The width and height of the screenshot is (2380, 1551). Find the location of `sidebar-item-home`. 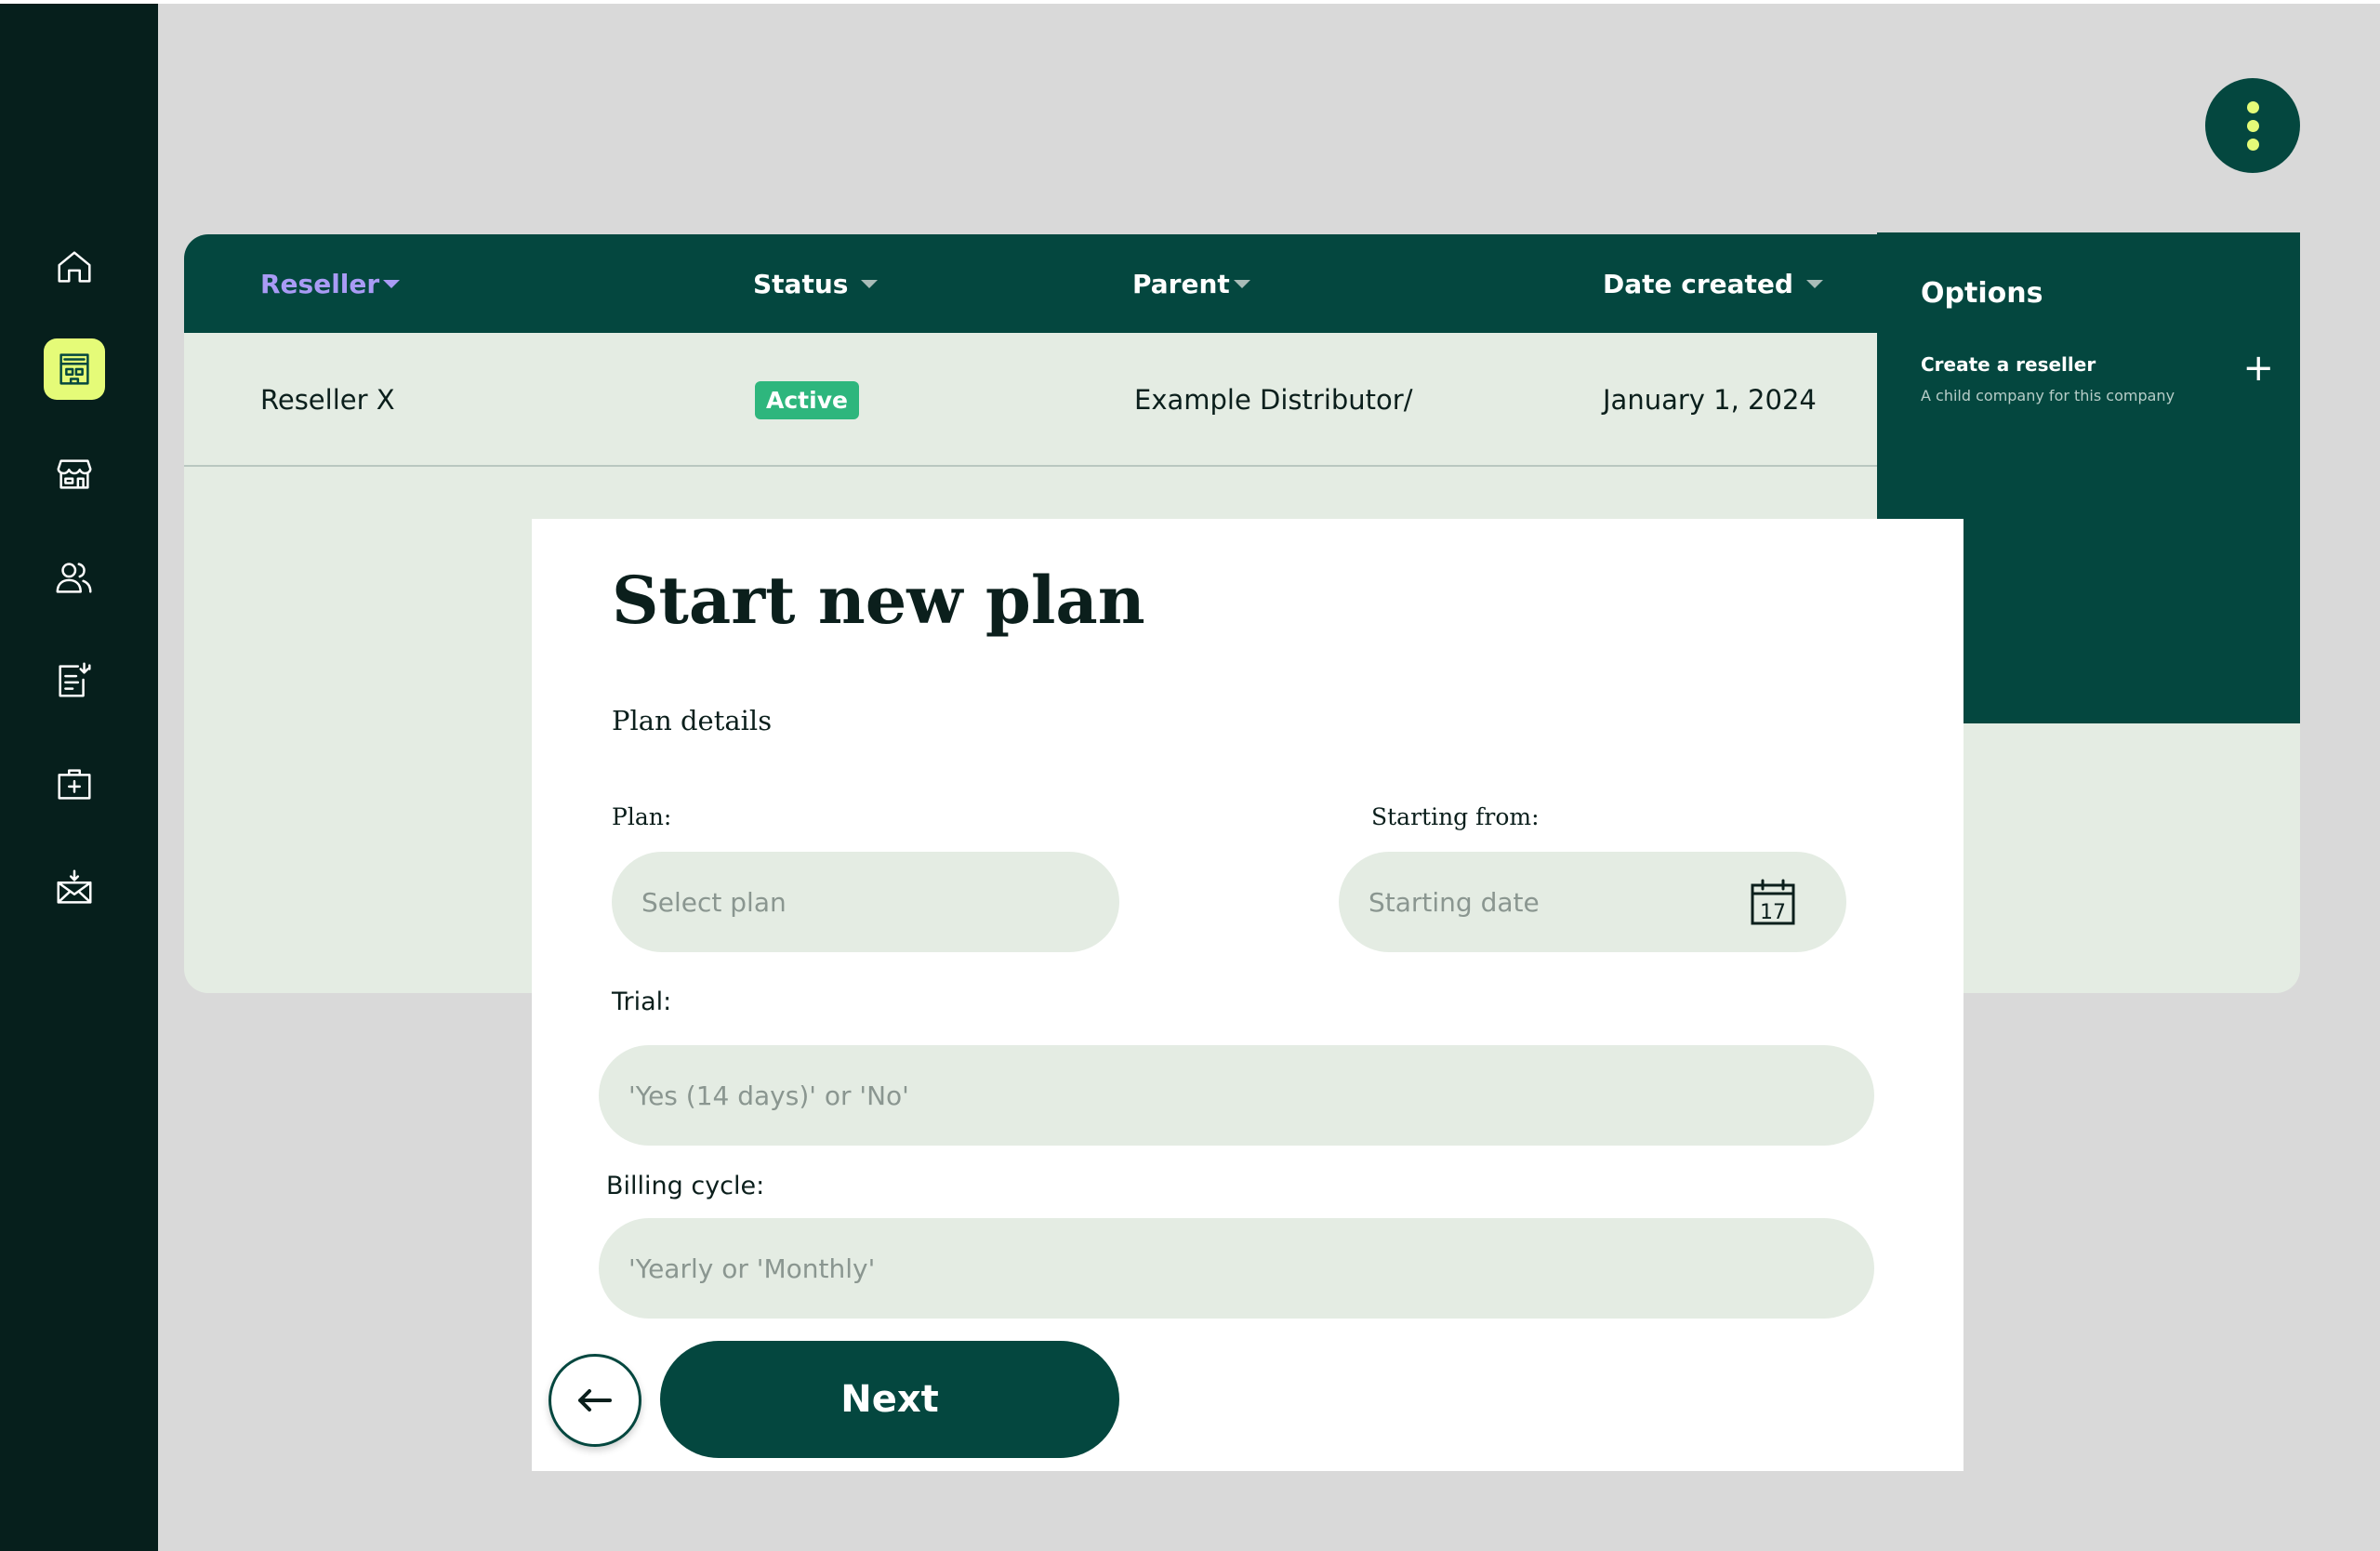

sidebar-item-home is located at coordinates (74, 267).